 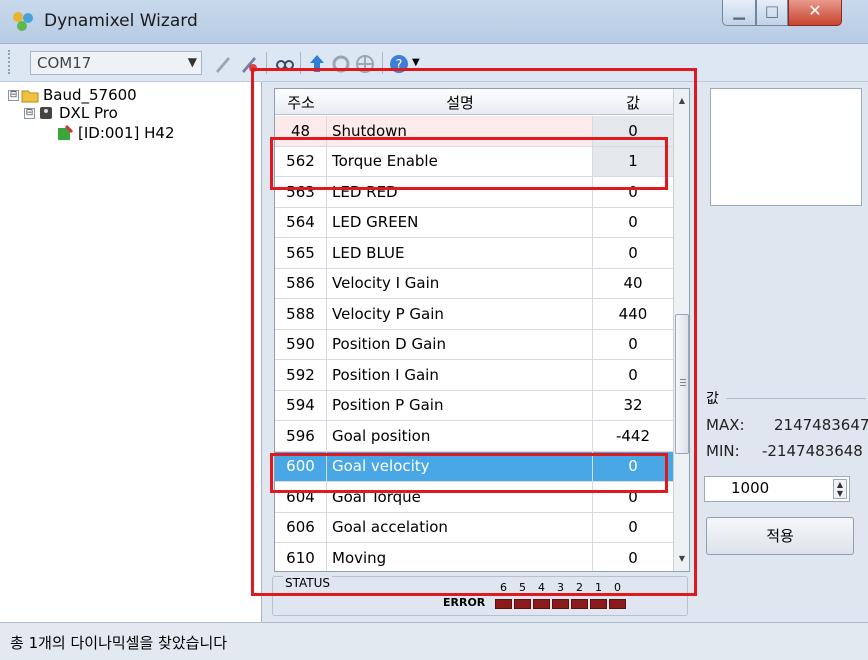 I want to click on close-button: ✕, so click(x=815, y=13).